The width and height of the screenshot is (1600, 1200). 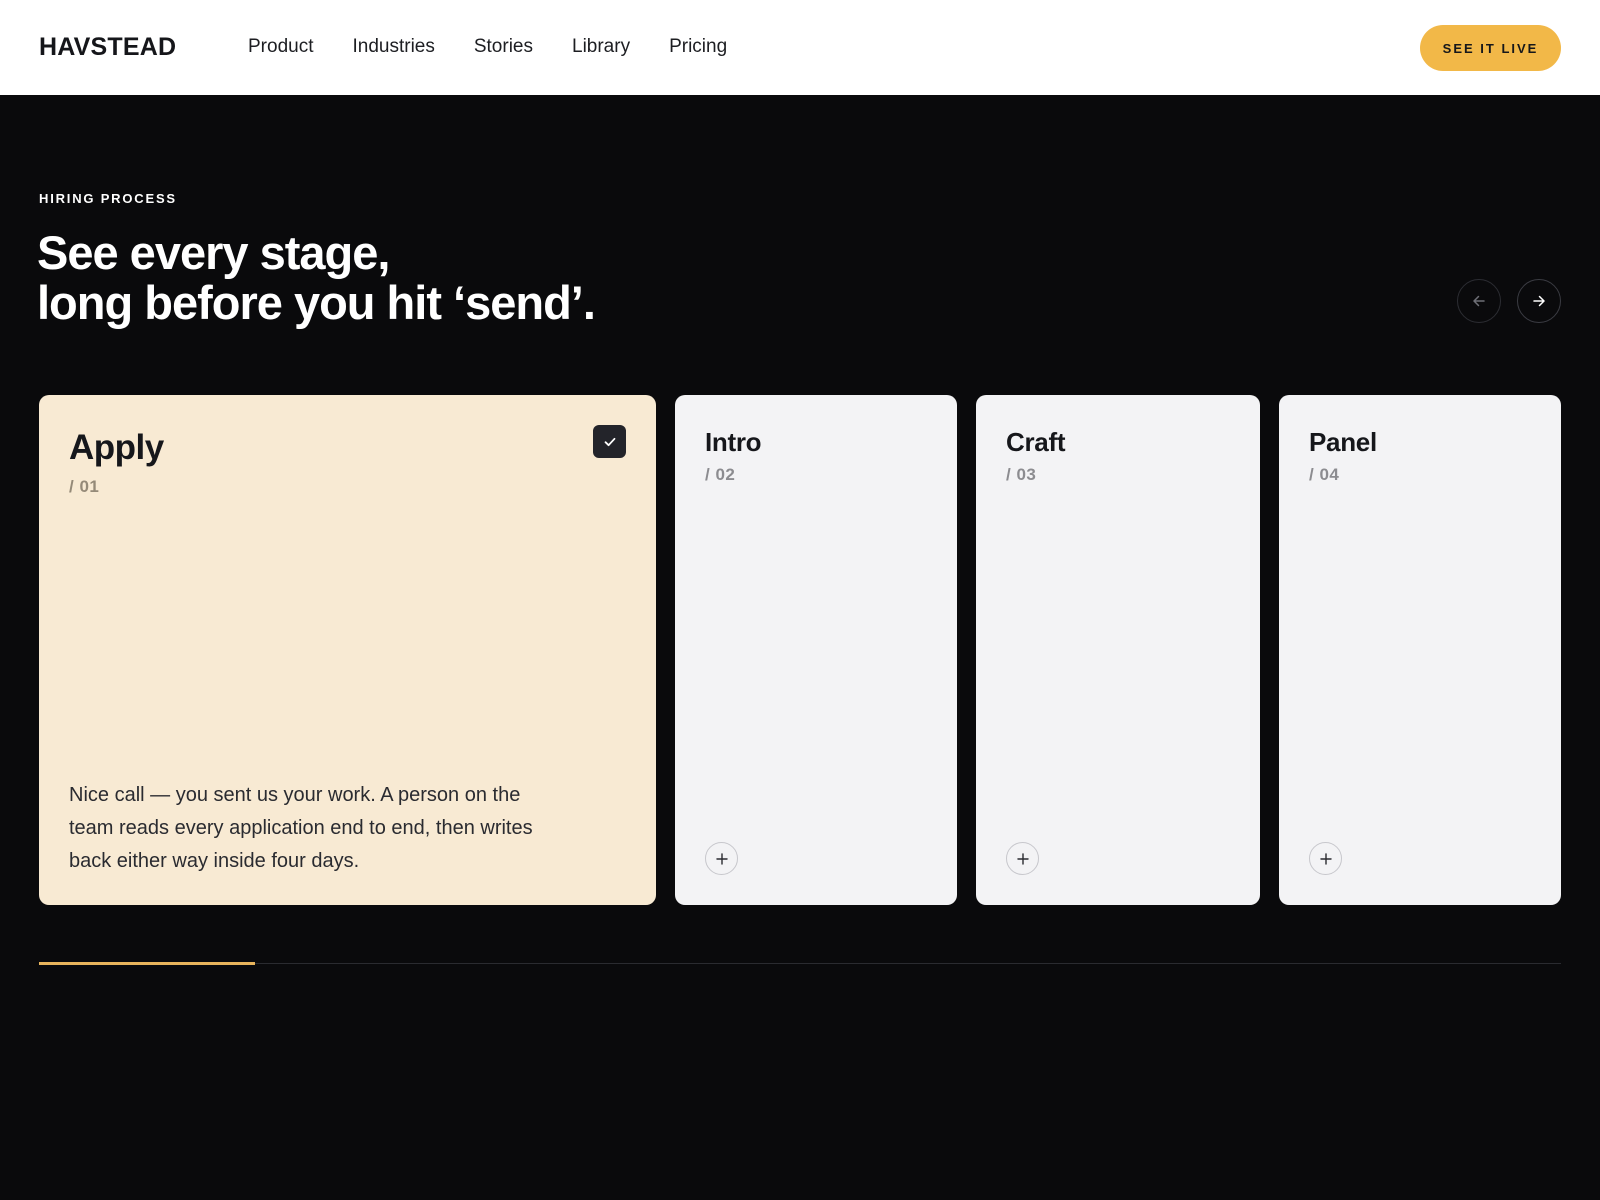 I want to click on stage-number: / 04, so click(x=1324, y=474).